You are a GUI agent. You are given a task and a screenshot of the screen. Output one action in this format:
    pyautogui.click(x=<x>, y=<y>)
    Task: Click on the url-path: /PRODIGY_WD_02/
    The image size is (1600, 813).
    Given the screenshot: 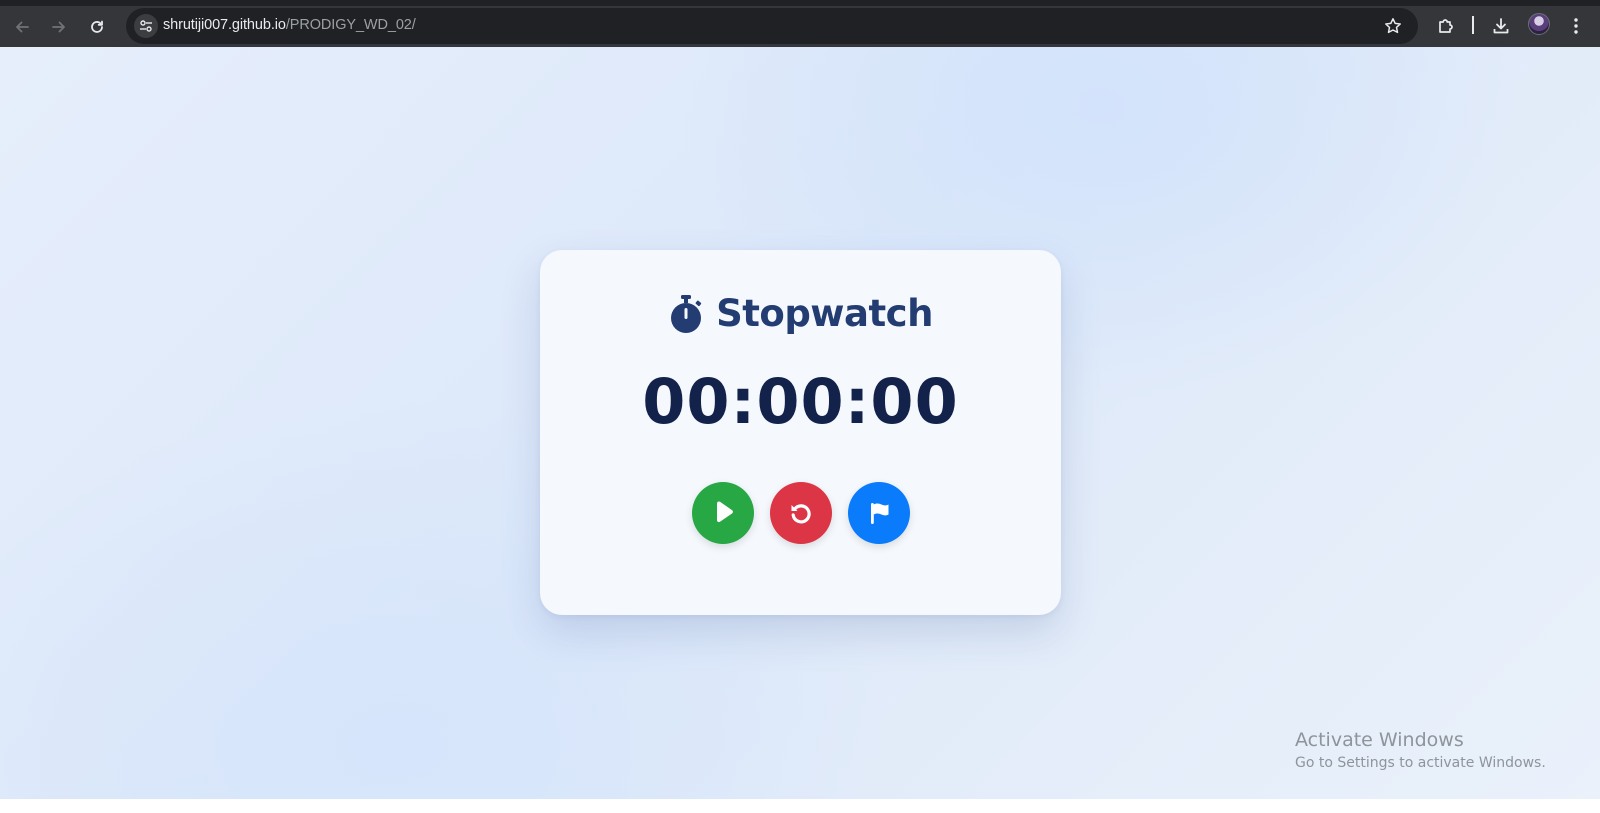 What is the action you would take?
    pyautogui.click(x=350, y=25)
    